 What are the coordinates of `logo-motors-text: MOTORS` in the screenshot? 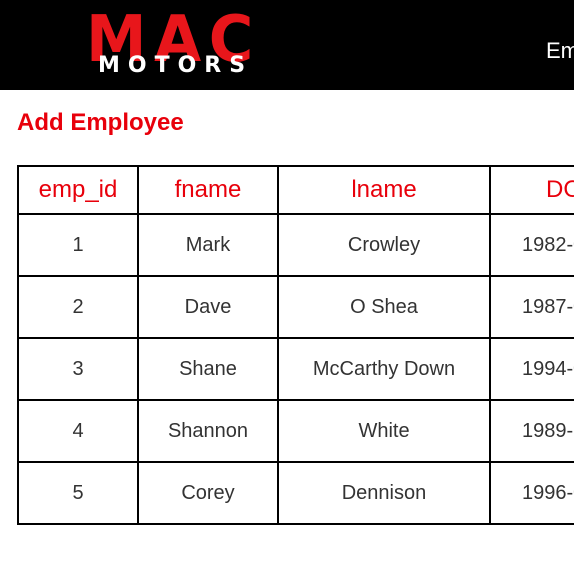 It's located at (176, 65).